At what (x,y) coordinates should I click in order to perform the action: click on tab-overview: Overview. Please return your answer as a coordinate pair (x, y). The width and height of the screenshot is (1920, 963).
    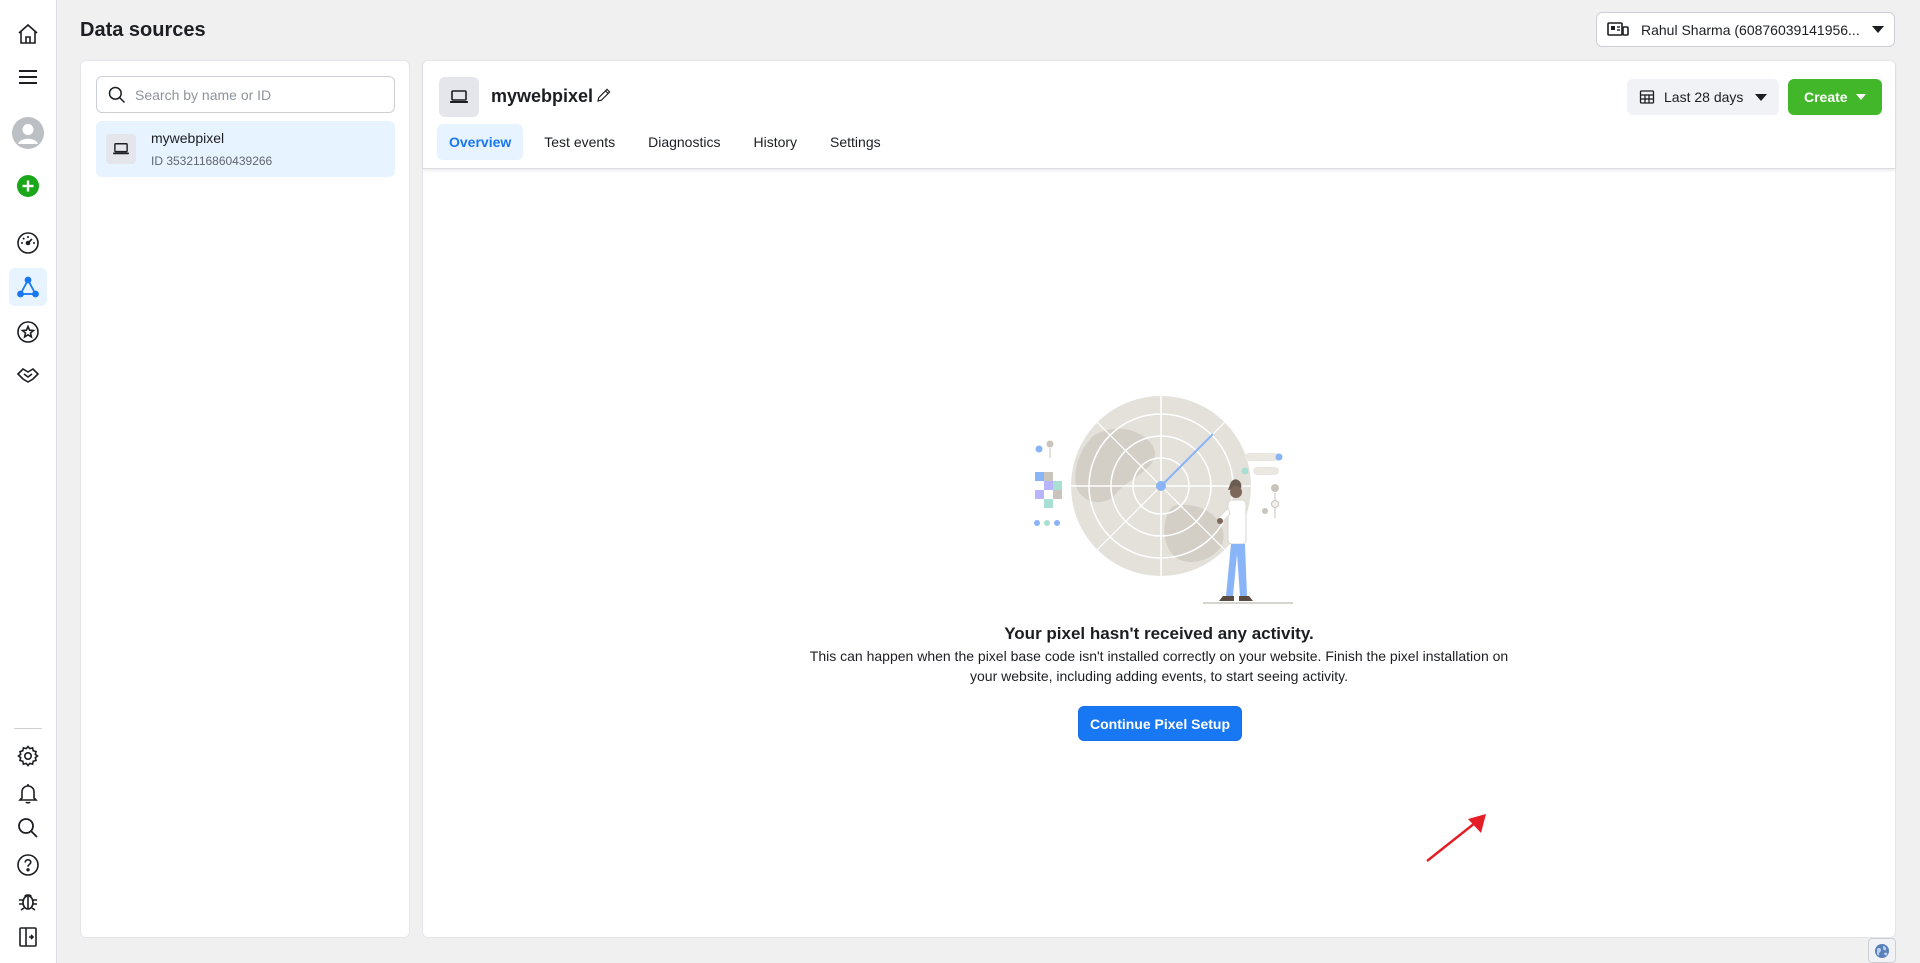
    Looking at the image, I should click on (480, 142).